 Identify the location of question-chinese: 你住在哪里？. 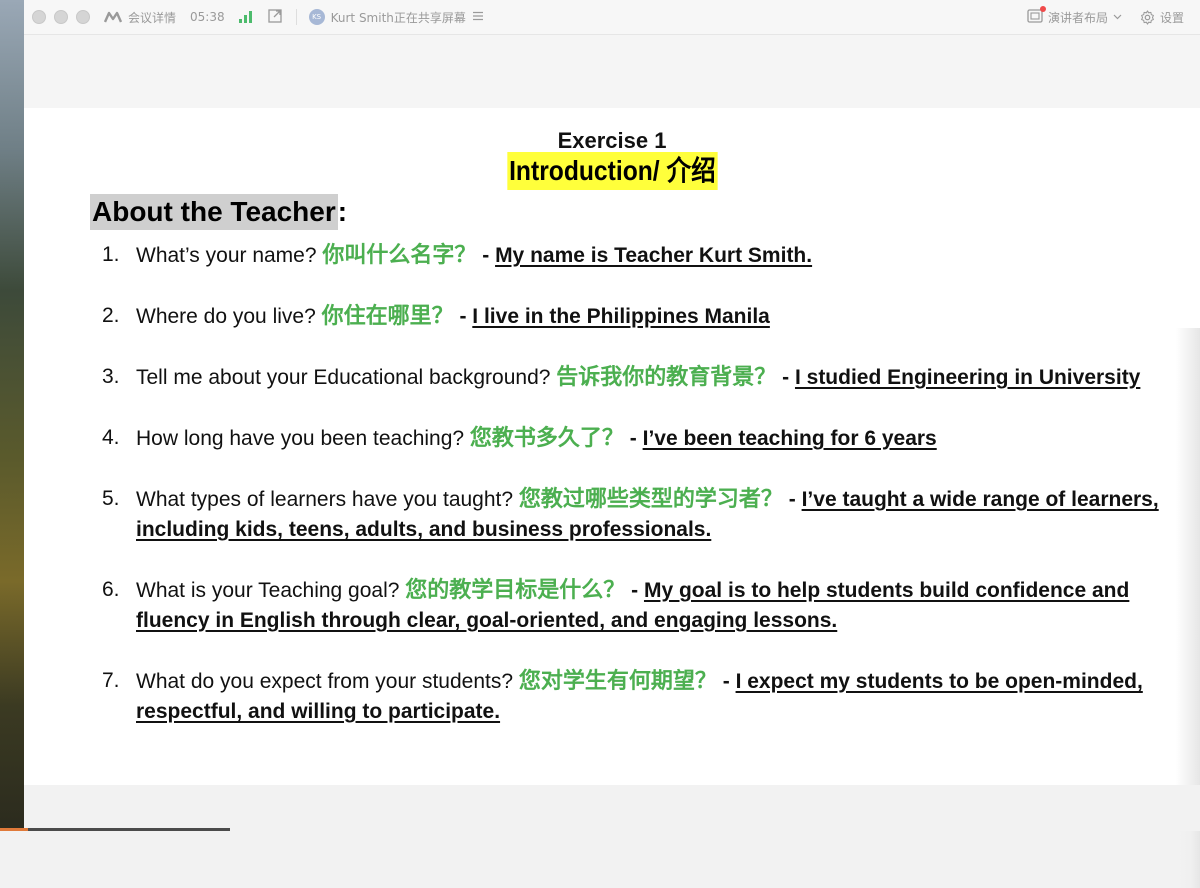
(387, 315).